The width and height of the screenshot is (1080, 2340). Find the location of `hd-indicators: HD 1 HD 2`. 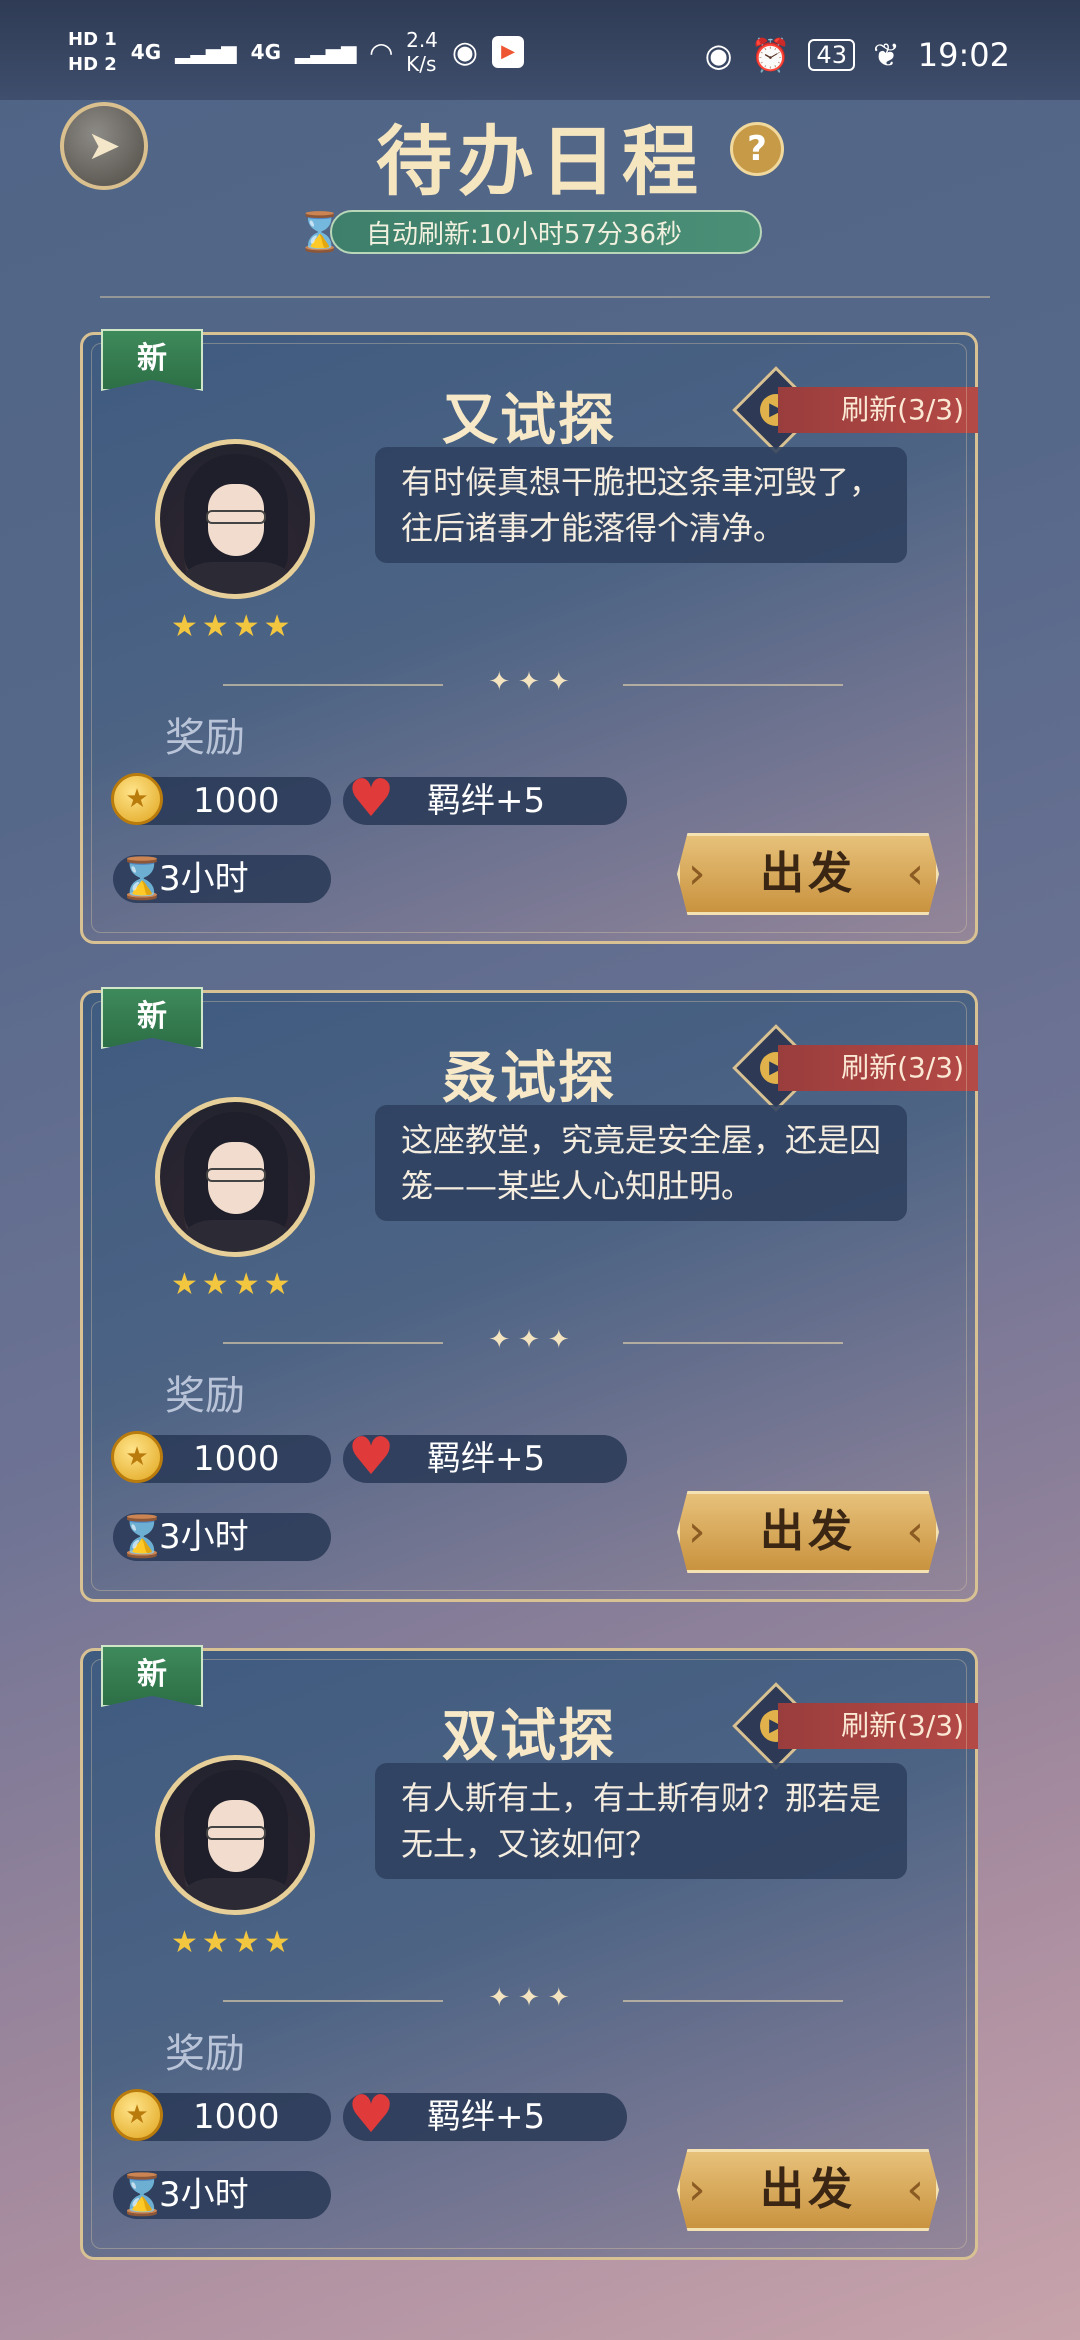

hd-indicators: HD 1 HD 2 is located at coordinates (92, 52).